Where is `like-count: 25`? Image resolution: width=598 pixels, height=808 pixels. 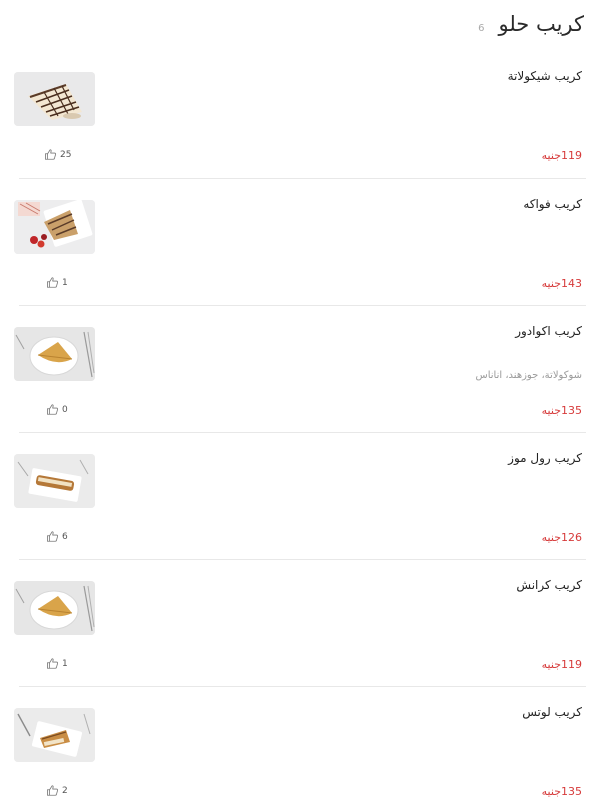 like-count: 25 is located at coordinates (66, 154).